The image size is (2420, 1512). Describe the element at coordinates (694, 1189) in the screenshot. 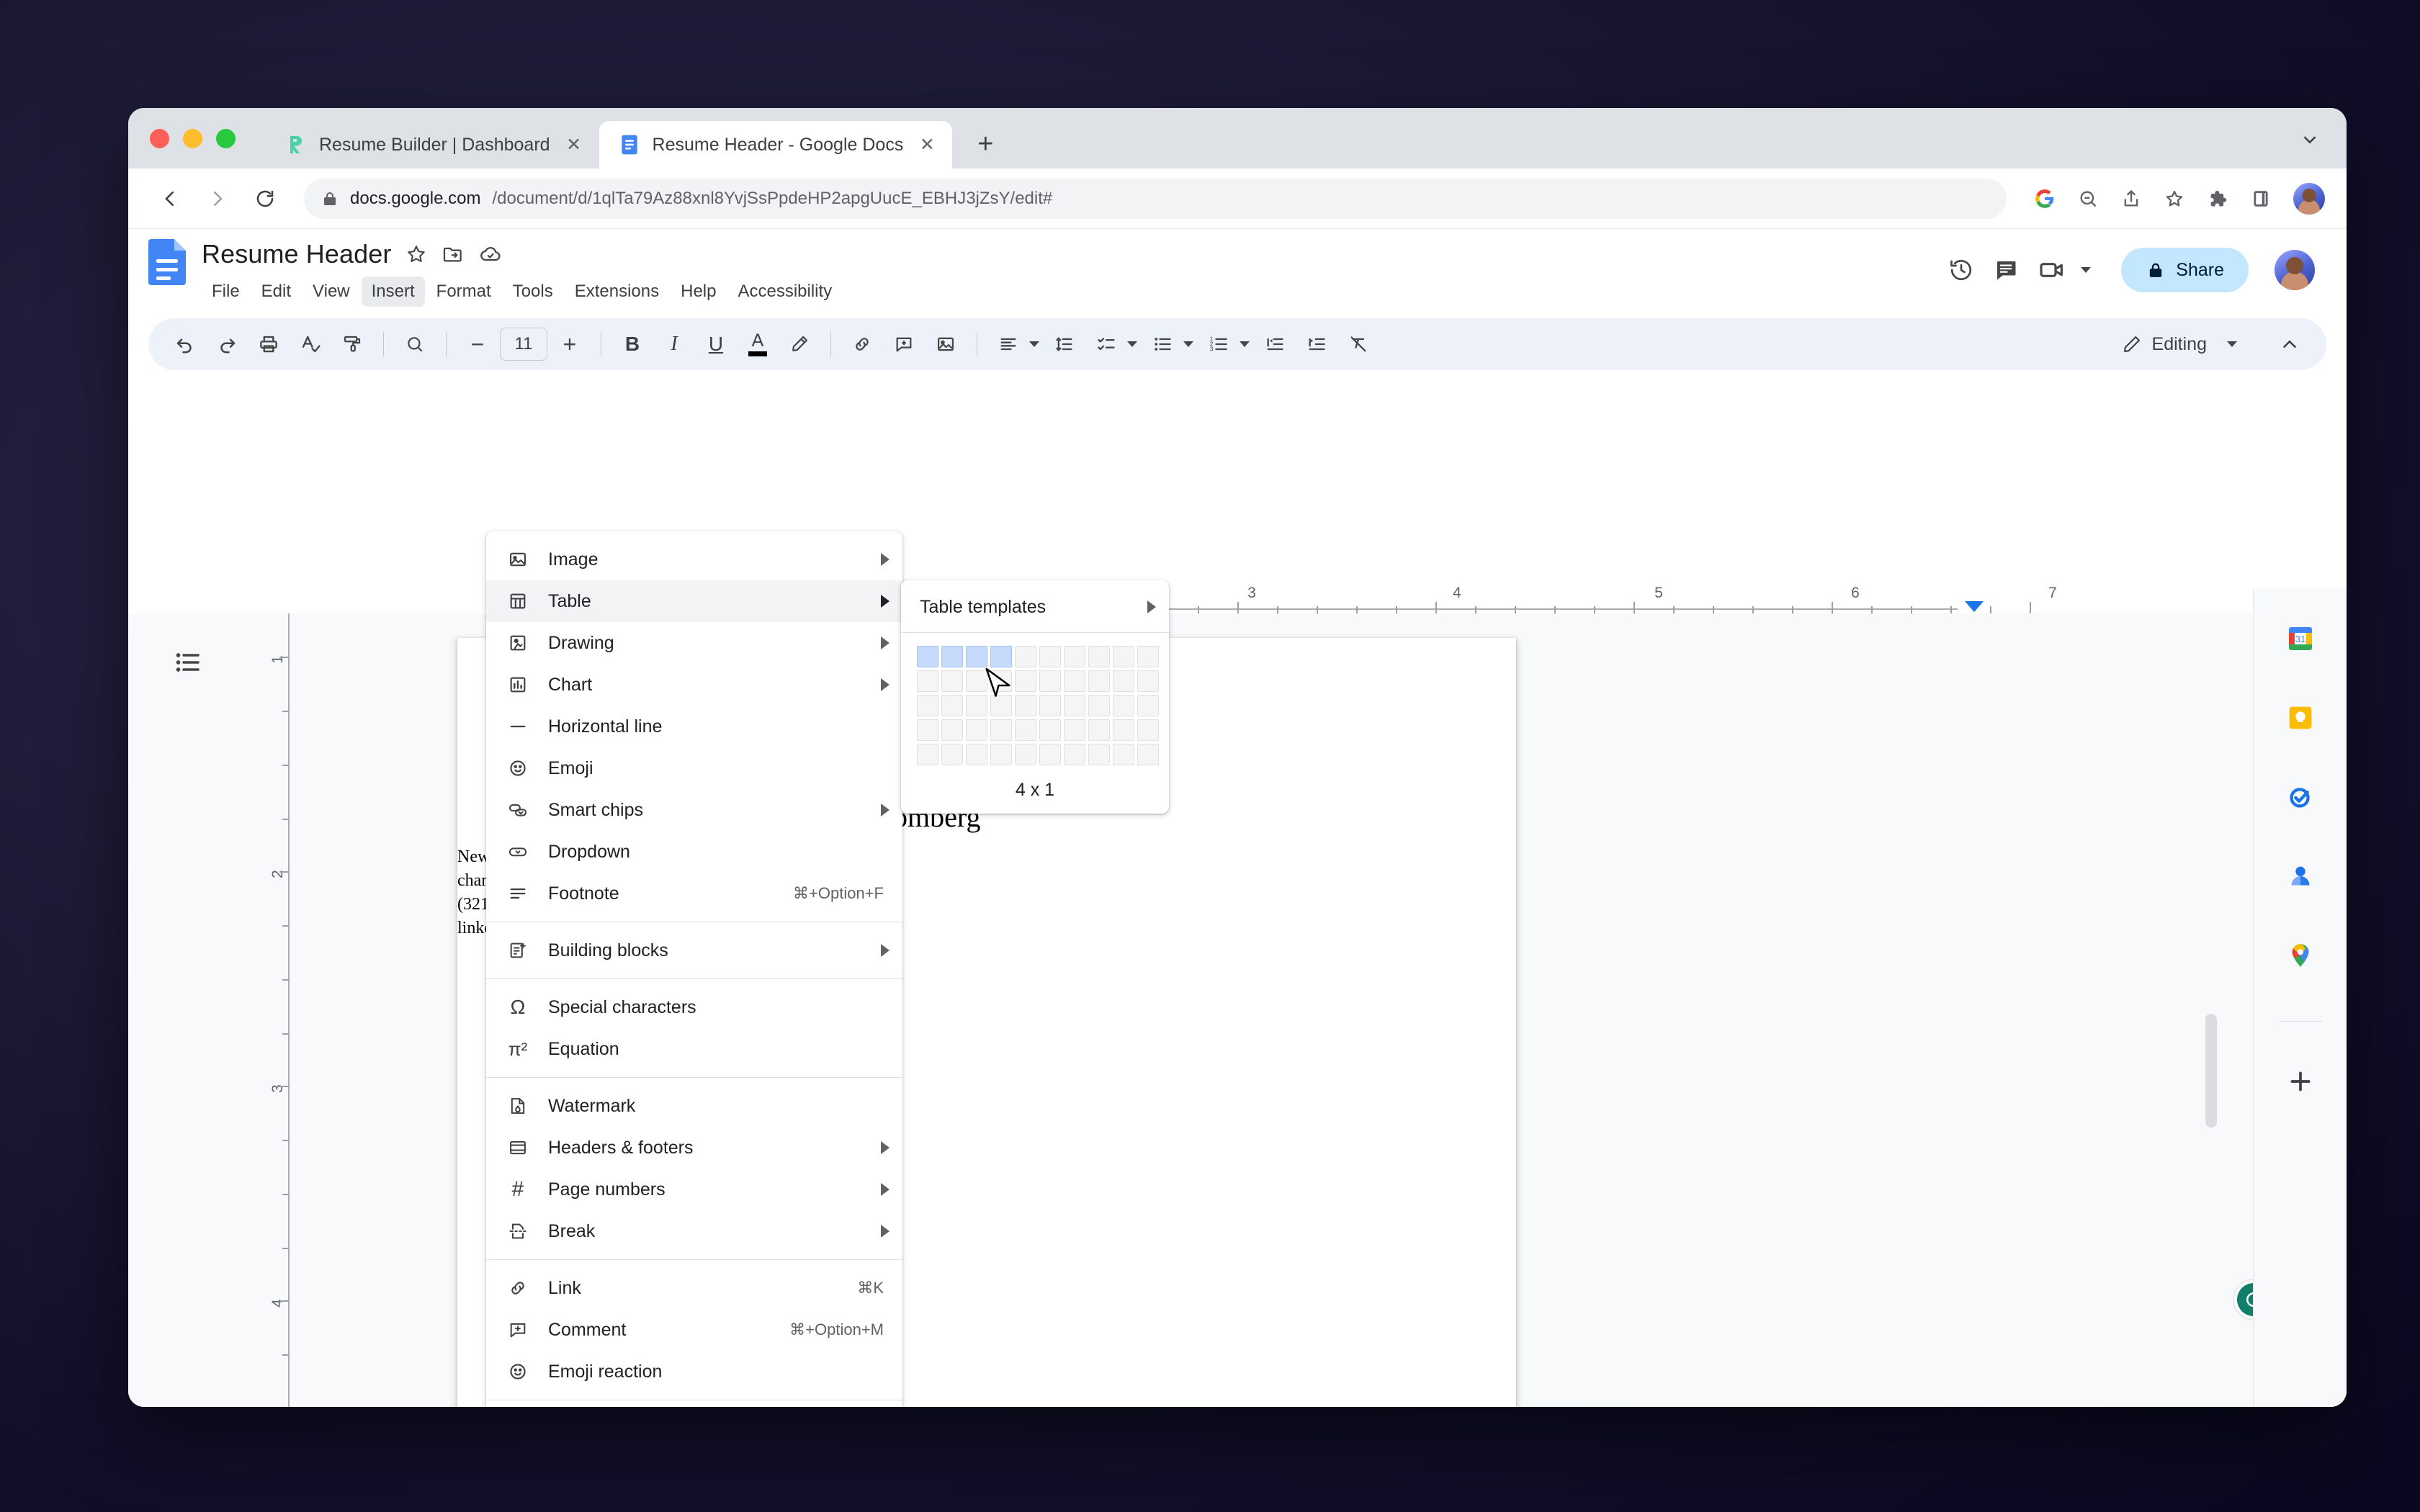

I see `menu-item-page-numbers: # Page numbers` at that location.